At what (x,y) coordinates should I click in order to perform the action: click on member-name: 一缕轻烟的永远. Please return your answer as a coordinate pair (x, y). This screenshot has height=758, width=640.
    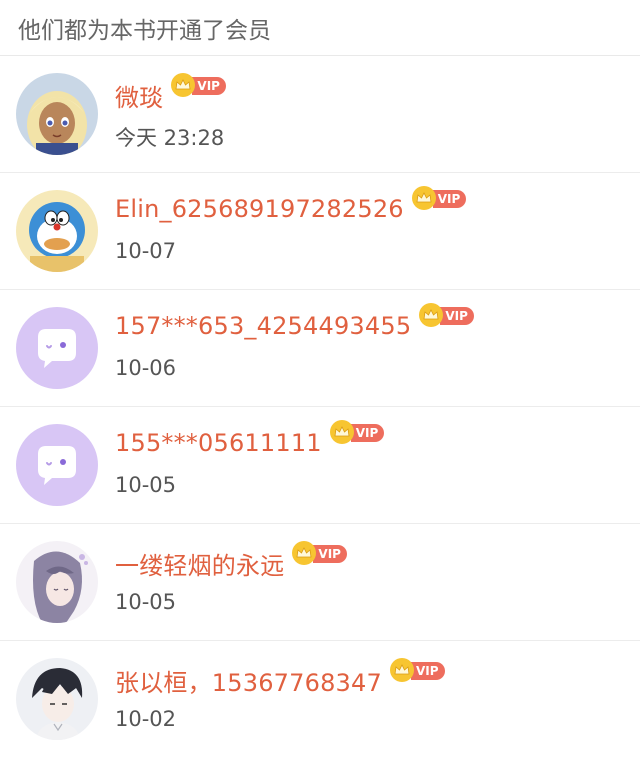
    Looking at the image, I should click on (199, 563).